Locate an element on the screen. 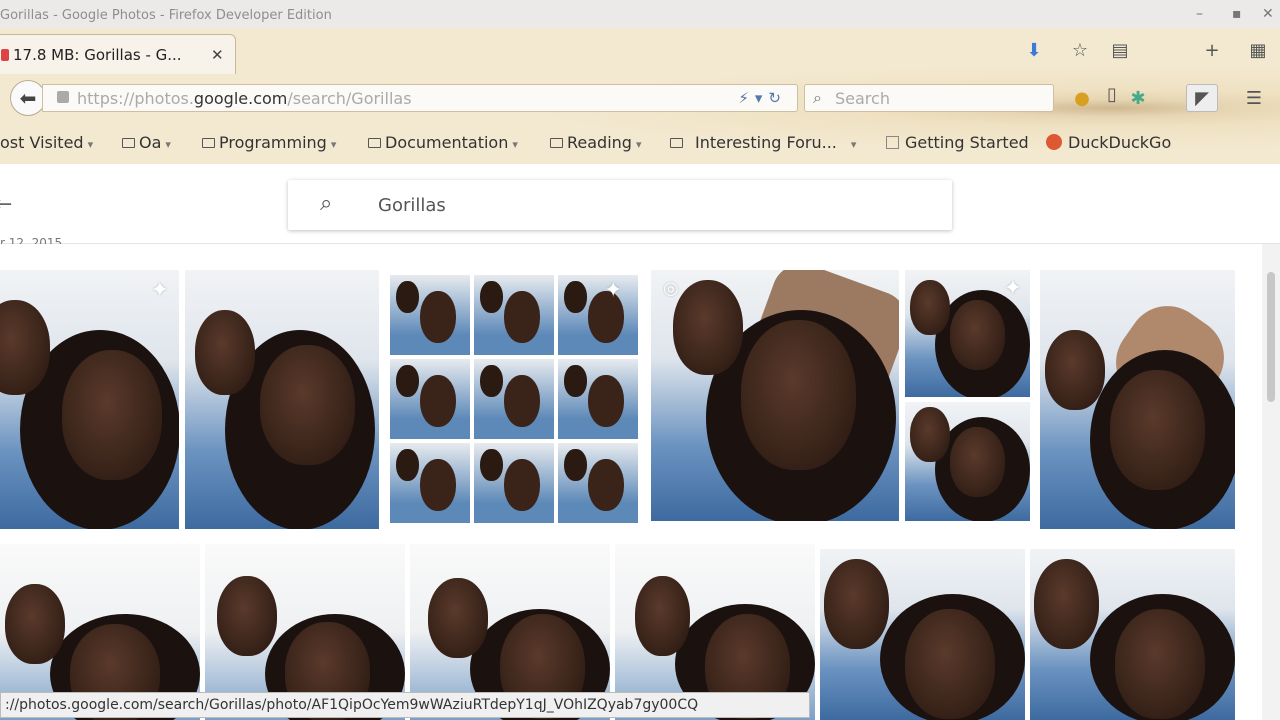 The height and width of the screenshot is (720, 1280). download-icon: ⬇ is located at coordinates (1034, 50).